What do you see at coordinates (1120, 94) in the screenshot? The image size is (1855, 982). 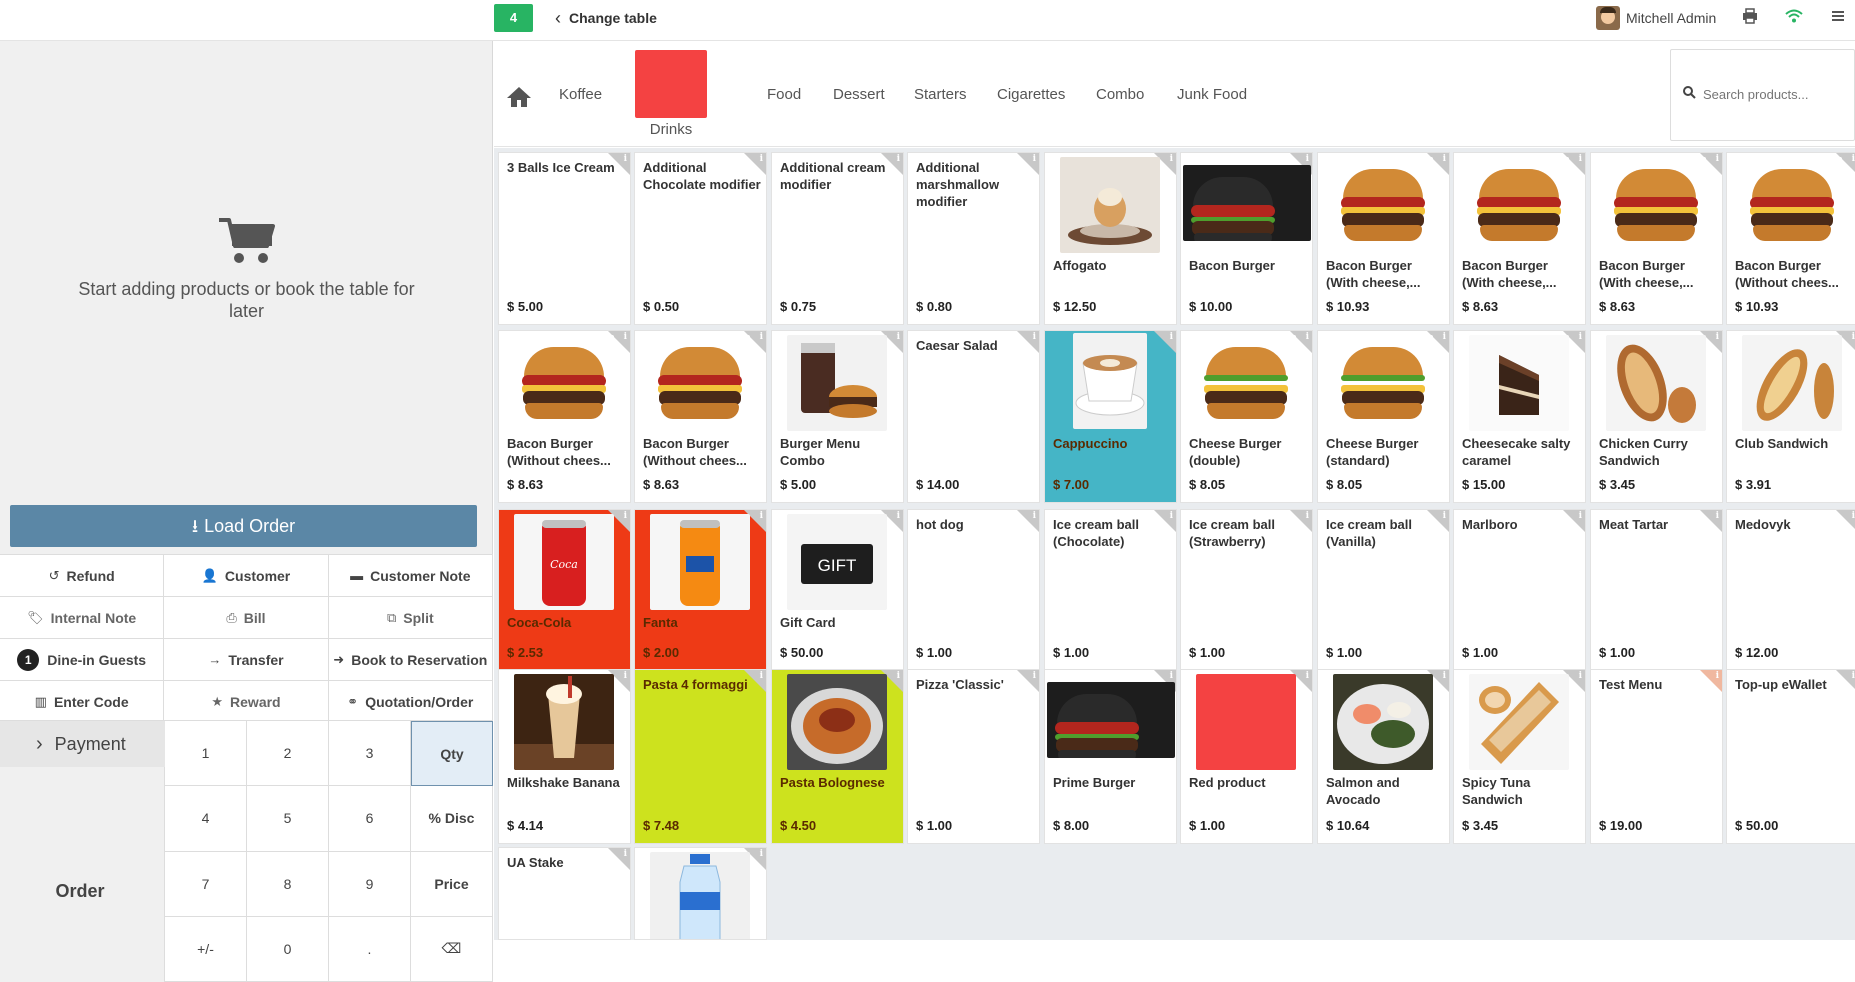 I see `category-combo: Combo` at bounding box center [1120, 94].